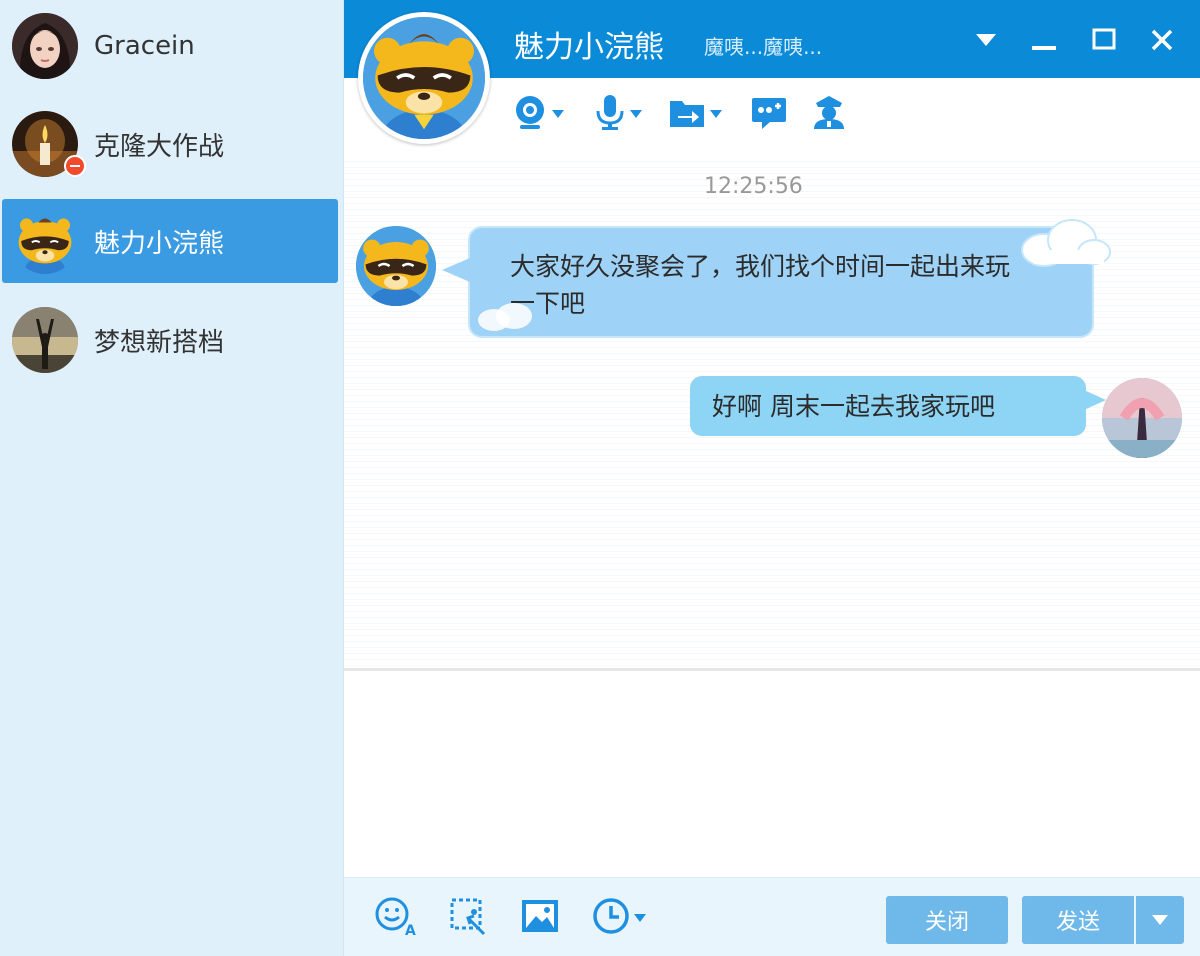 Image resolution: width=1200 pixels, height=956 pixels. Describe the element at coordinates (159, 342) in the screenshot. I see `contact-name: 梦想新搭档` at that location.